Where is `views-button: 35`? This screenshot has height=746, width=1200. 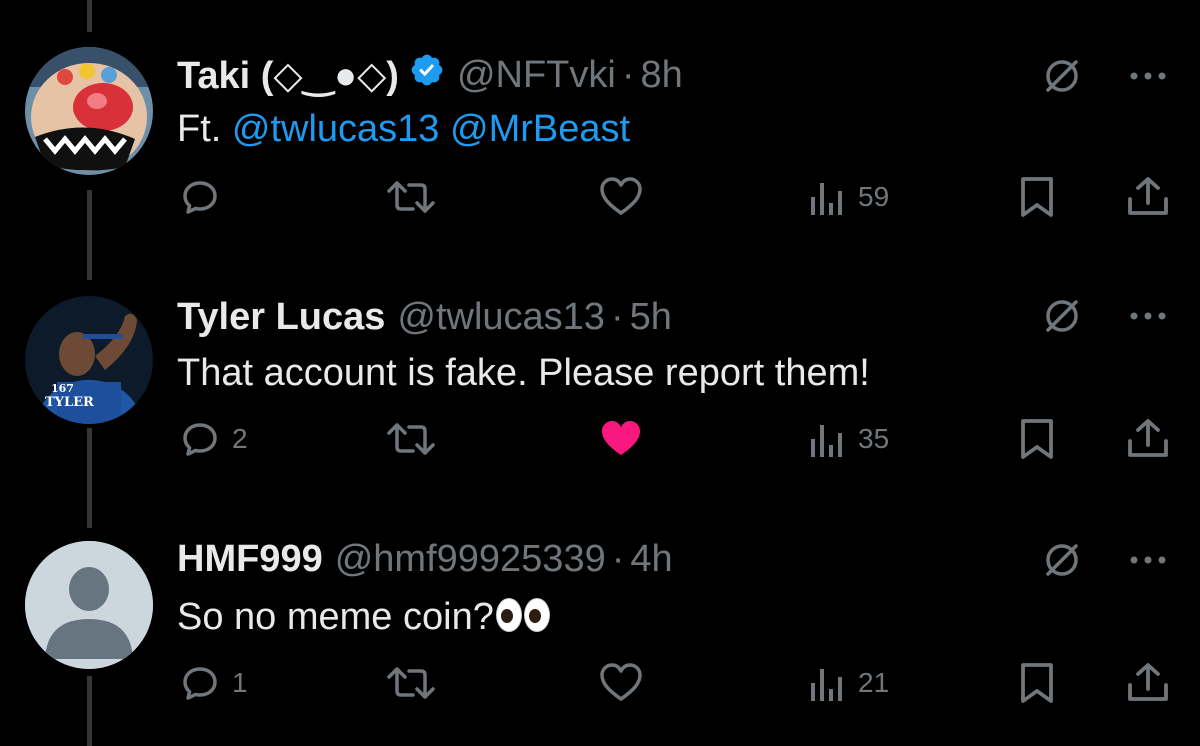
views-button: 35 is located at coordinates (848, 439).